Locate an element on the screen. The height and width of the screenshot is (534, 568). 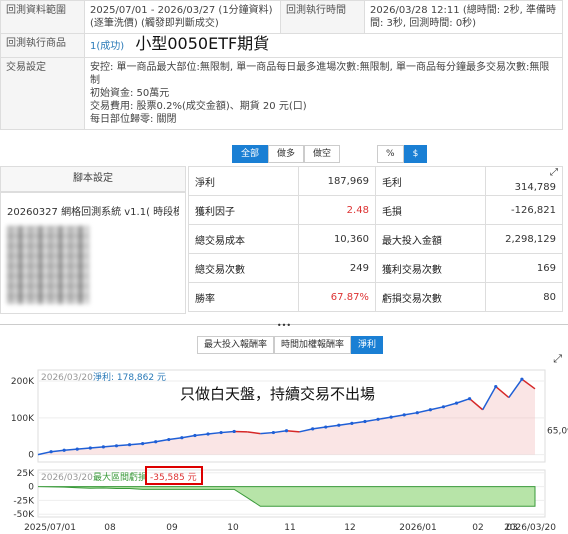
drawdown-highlight-box is located at coordinates (174, 475).